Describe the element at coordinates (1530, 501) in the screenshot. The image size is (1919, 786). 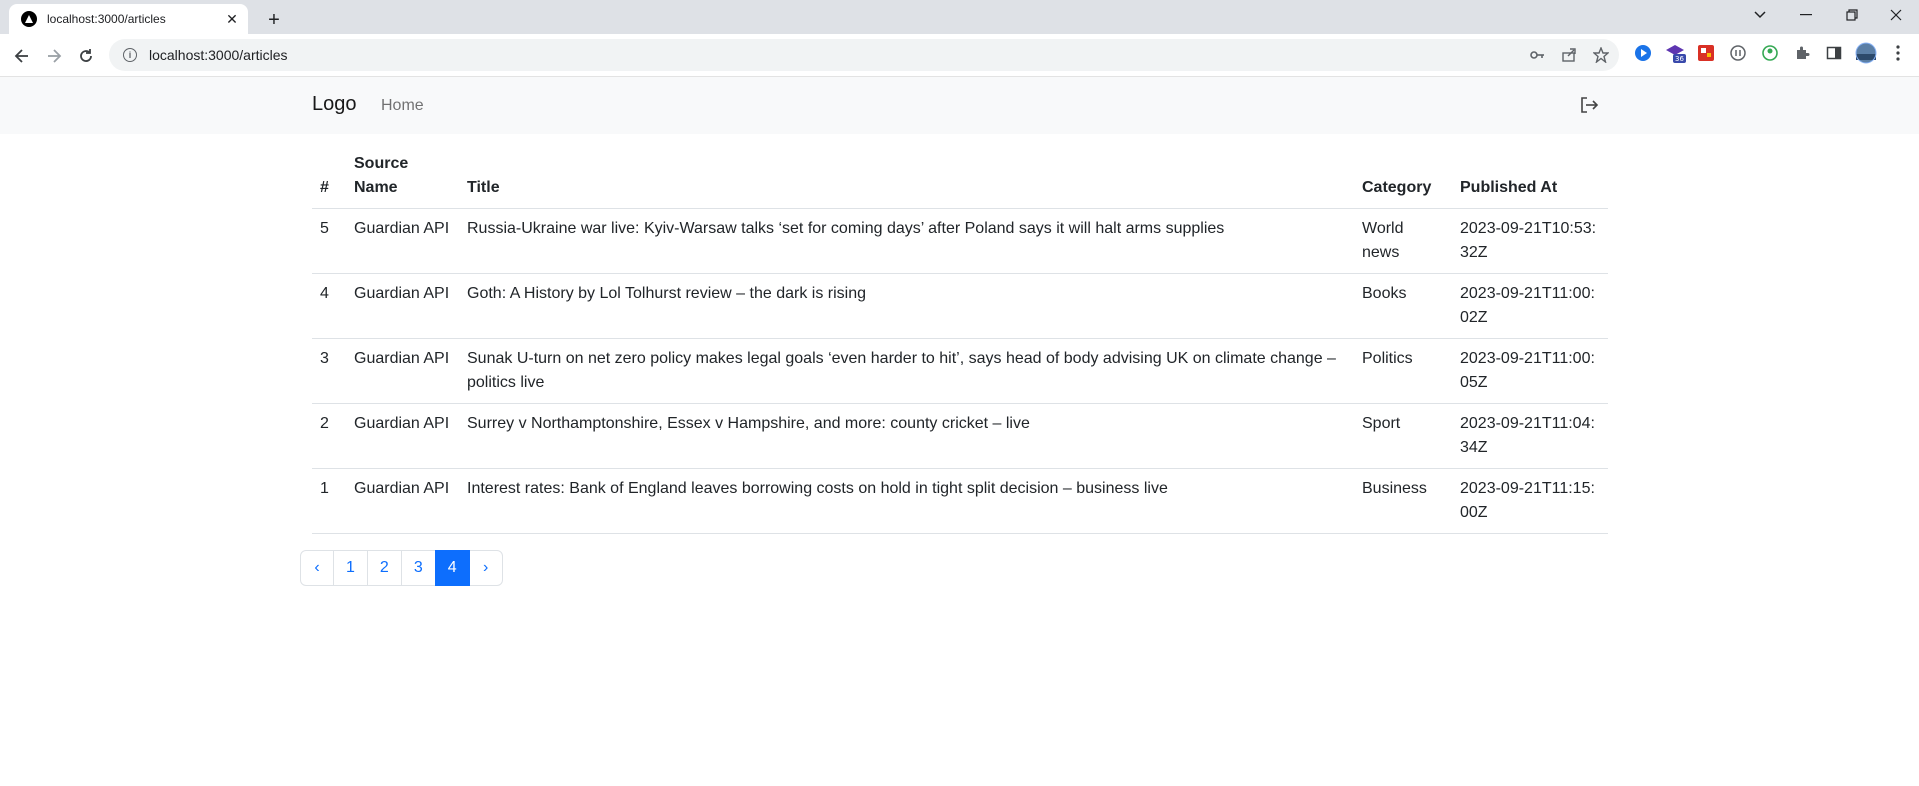
I see `cell-published: 2023-09-21T11:15:00Z` at that location.